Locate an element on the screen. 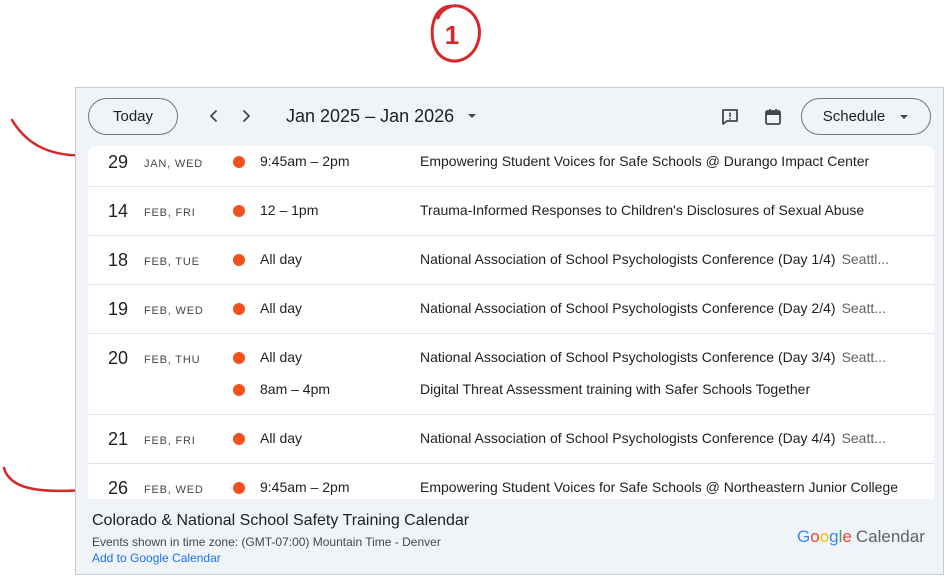 Image resolution: width=946 pixels, height=578 pixels. calendar-view-button is located at coordinates (773, 117).